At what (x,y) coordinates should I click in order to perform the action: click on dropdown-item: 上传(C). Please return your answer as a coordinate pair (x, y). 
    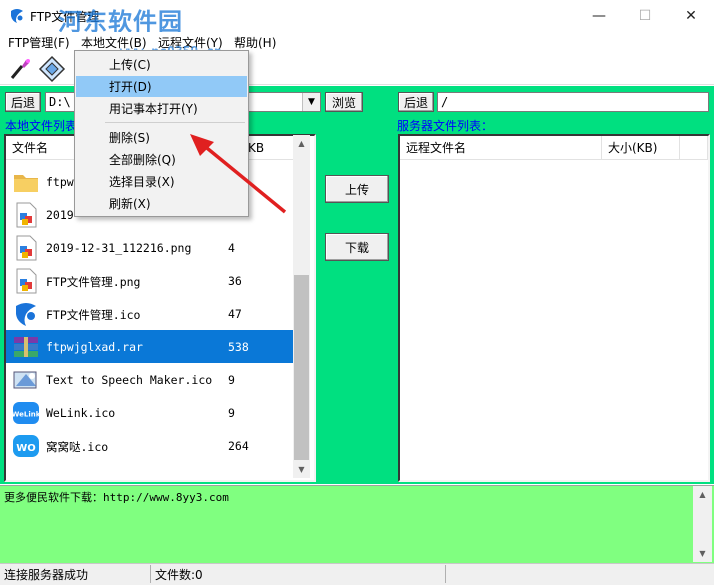
    Looking at the image, I should click on (161, 64).